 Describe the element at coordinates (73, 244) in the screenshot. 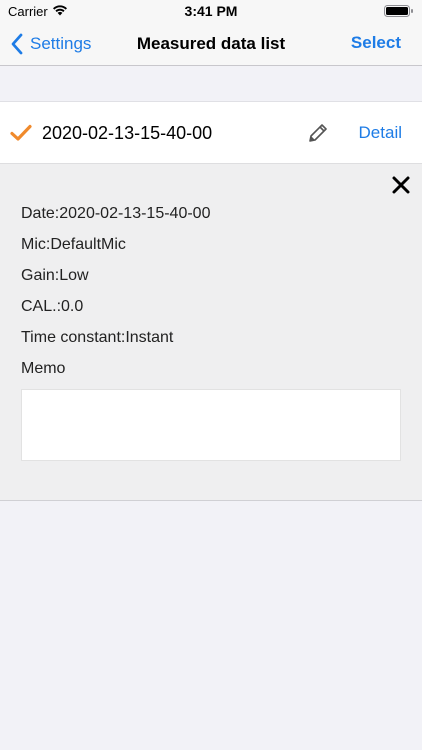

I see `mic-label: Mic:DefaultMic` at that location.